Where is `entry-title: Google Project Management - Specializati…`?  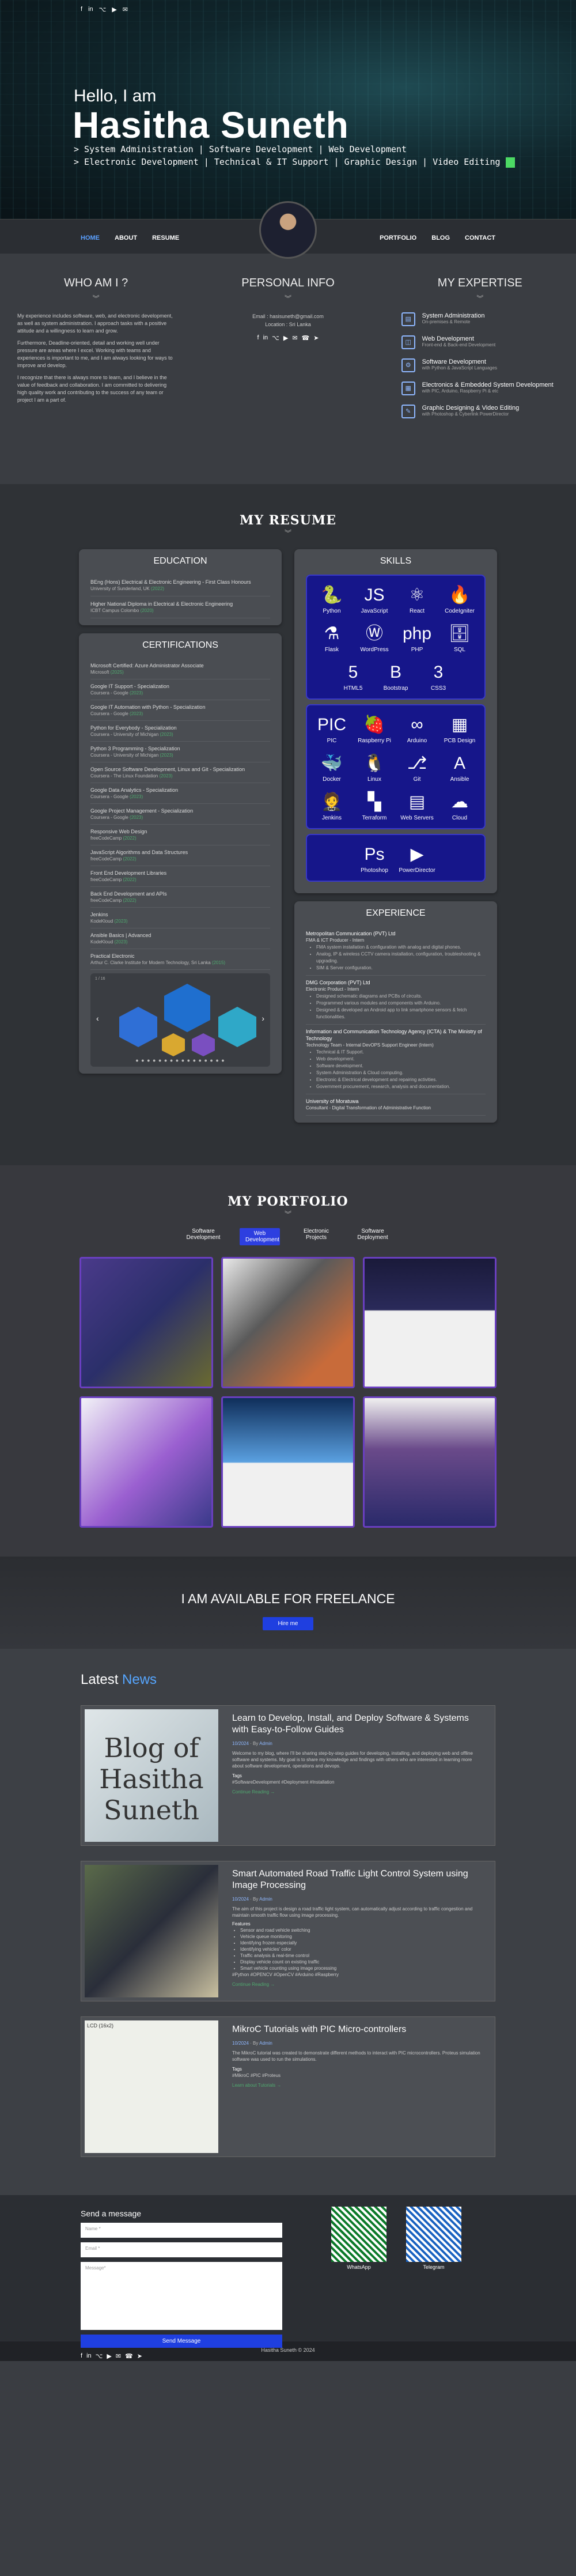
entry-title: Google Project Management - Specializati… is located at coordinates (142, 811).